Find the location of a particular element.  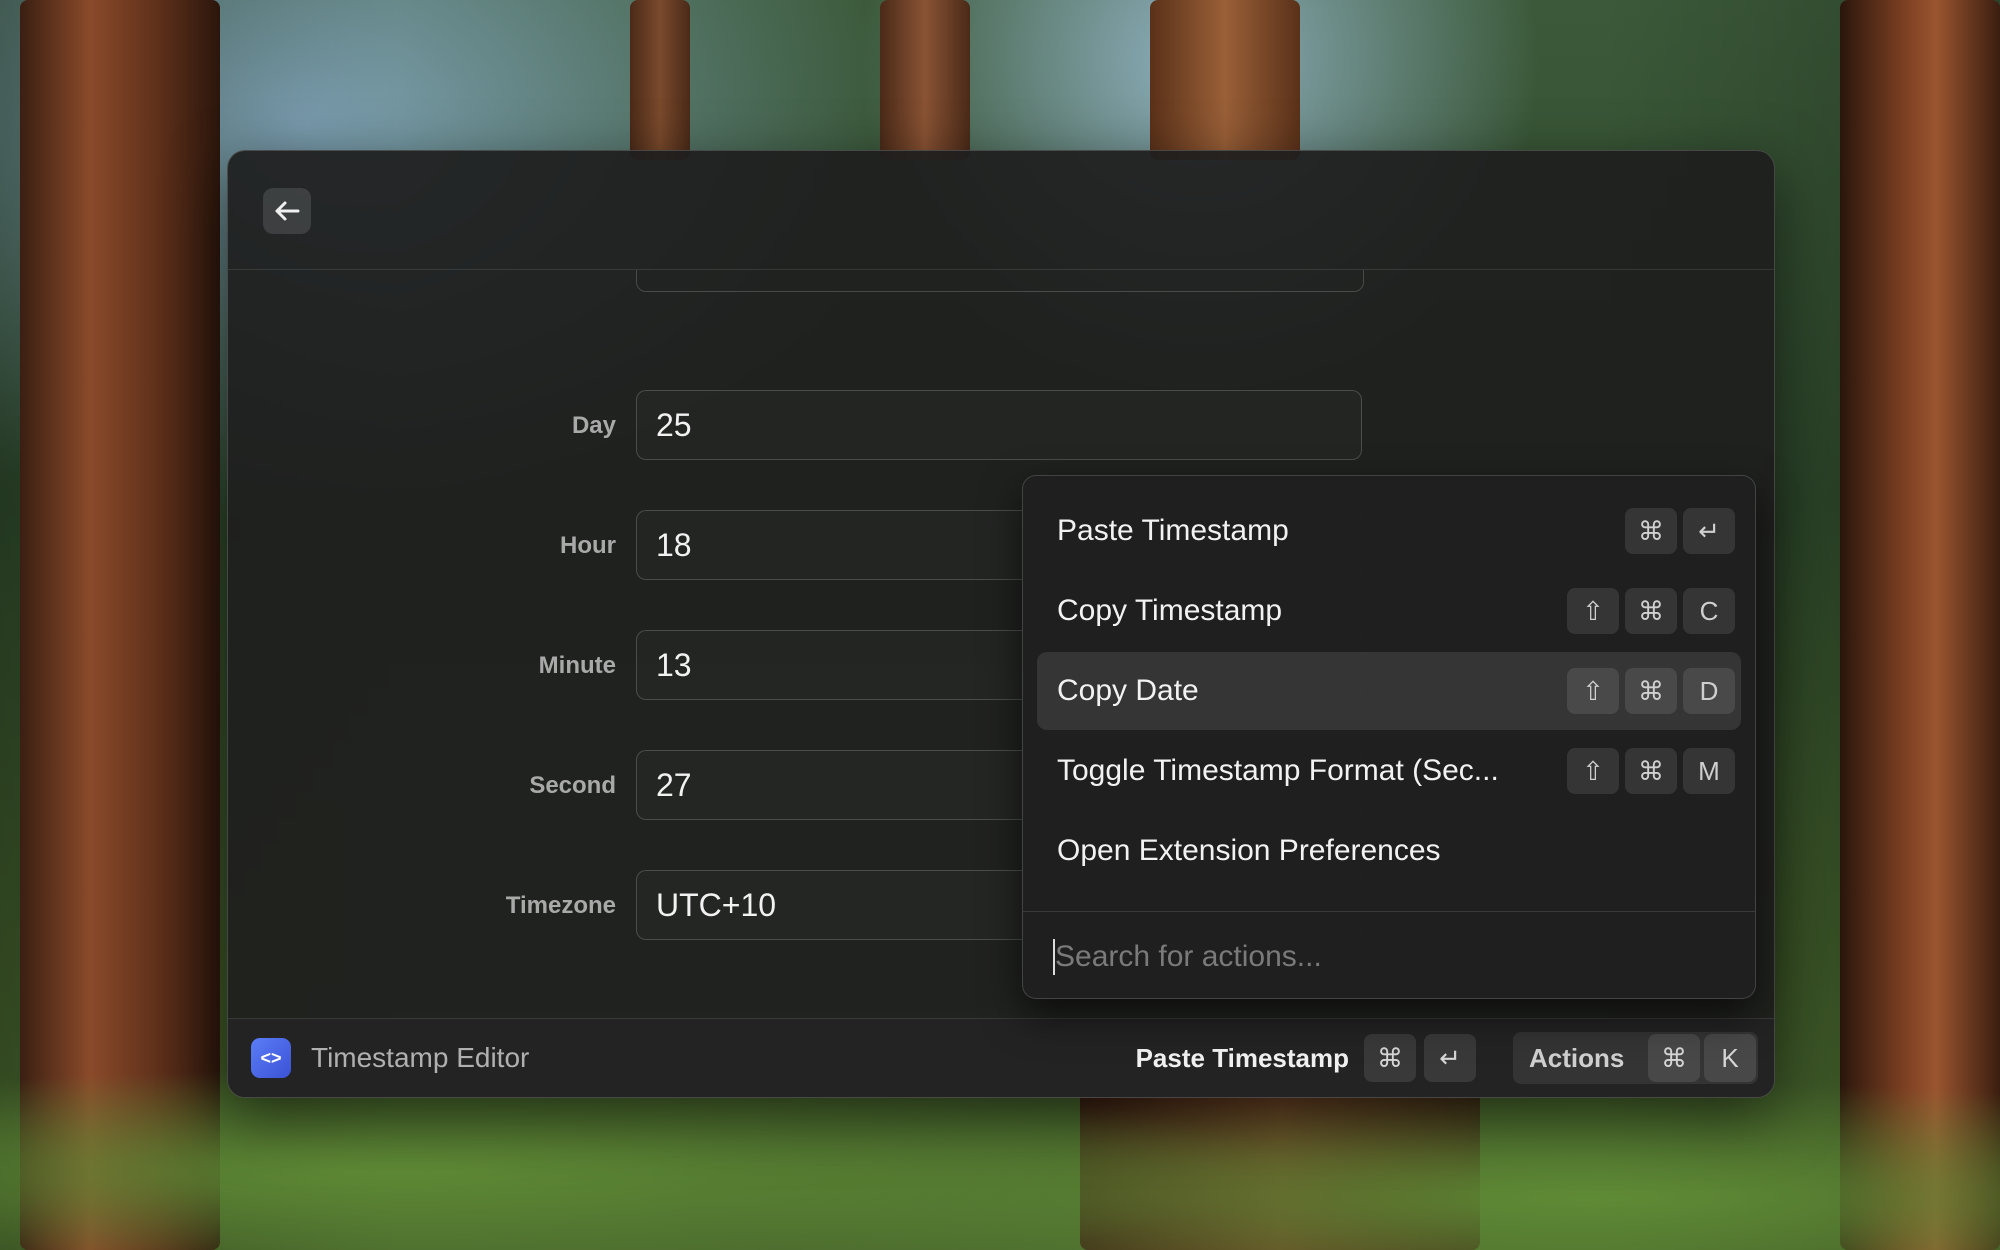

menu-item-copy-date: Copy Date ⇧ ⌘ D is located at coordinates (1389, 691).